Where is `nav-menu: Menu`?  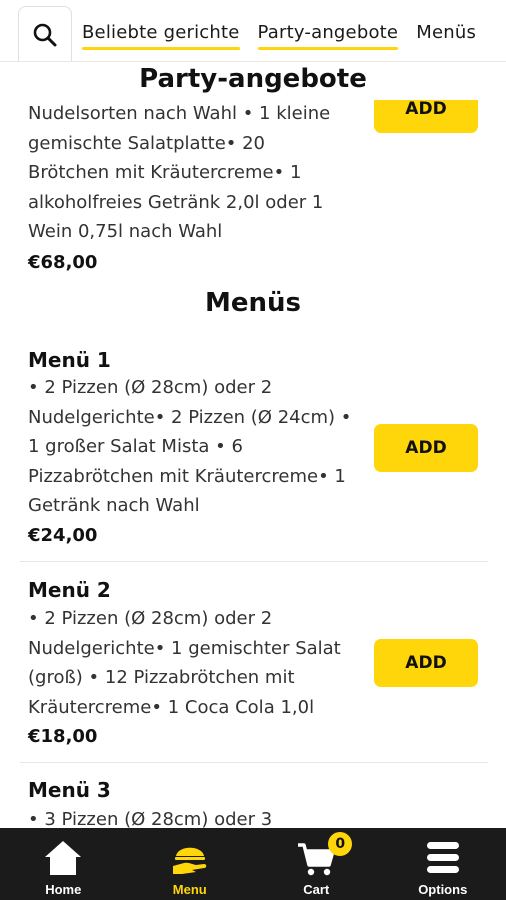 nav-menu: Menu is located at coordinates (190, 864).